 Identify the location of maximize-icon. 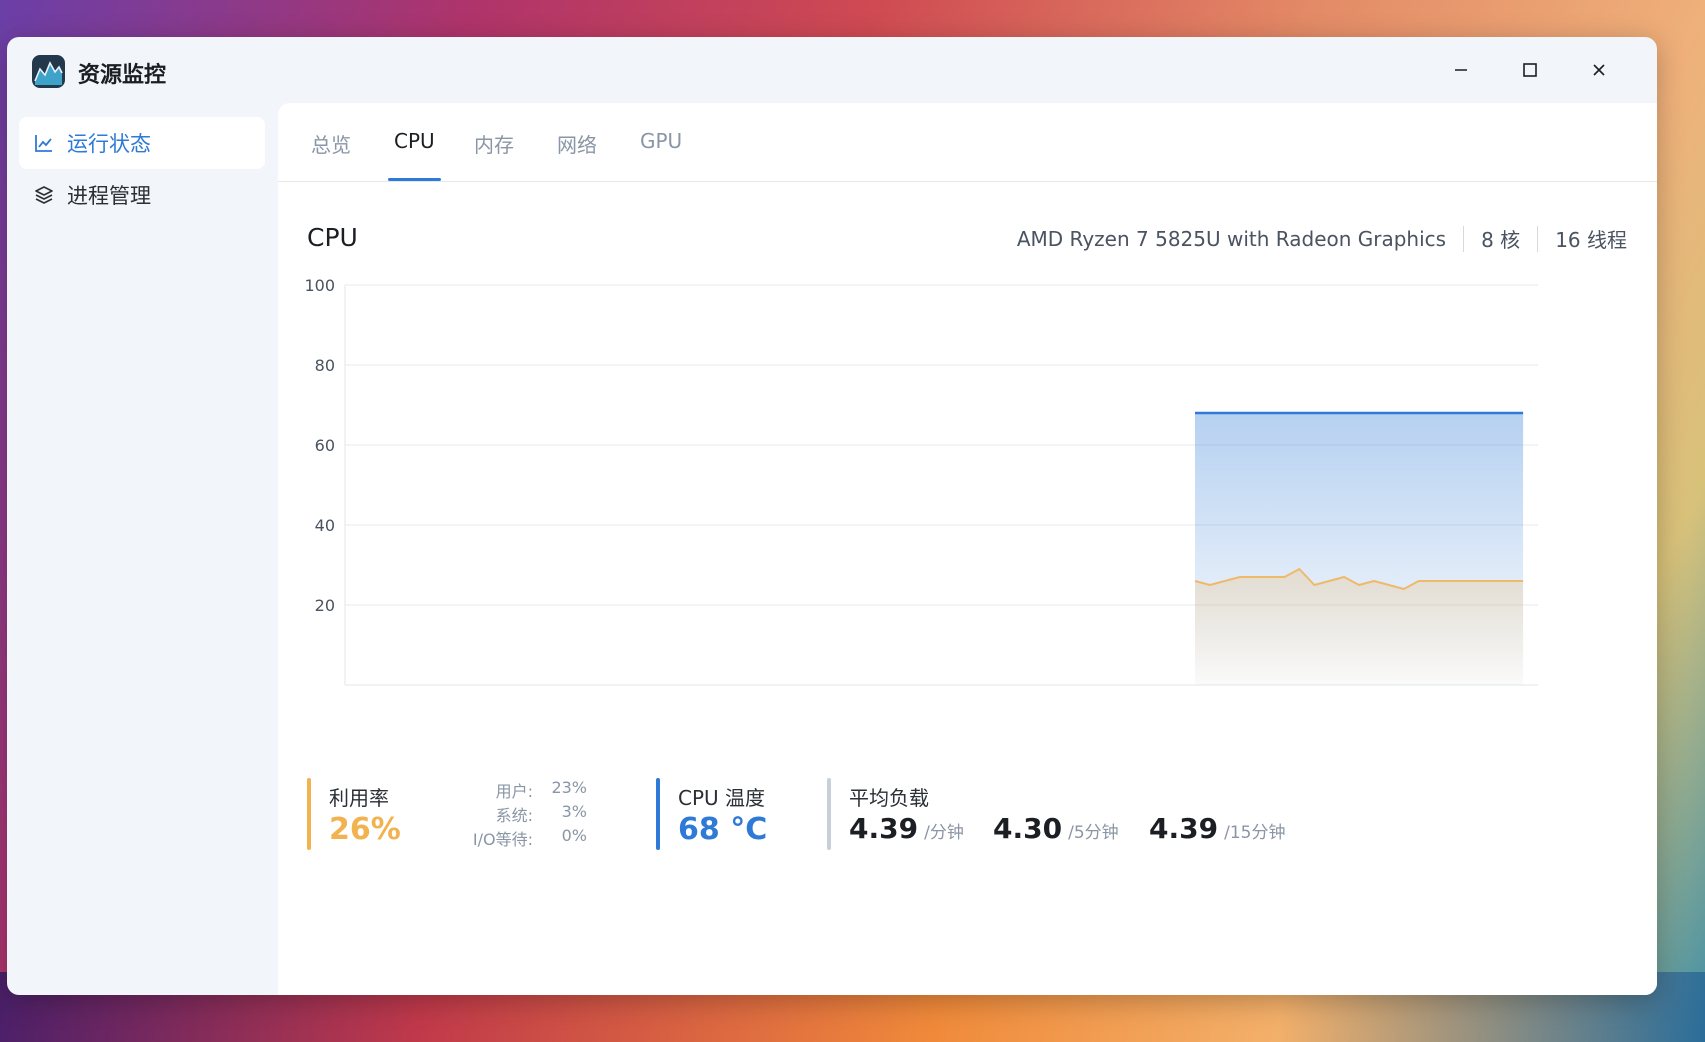
(1530, 70).